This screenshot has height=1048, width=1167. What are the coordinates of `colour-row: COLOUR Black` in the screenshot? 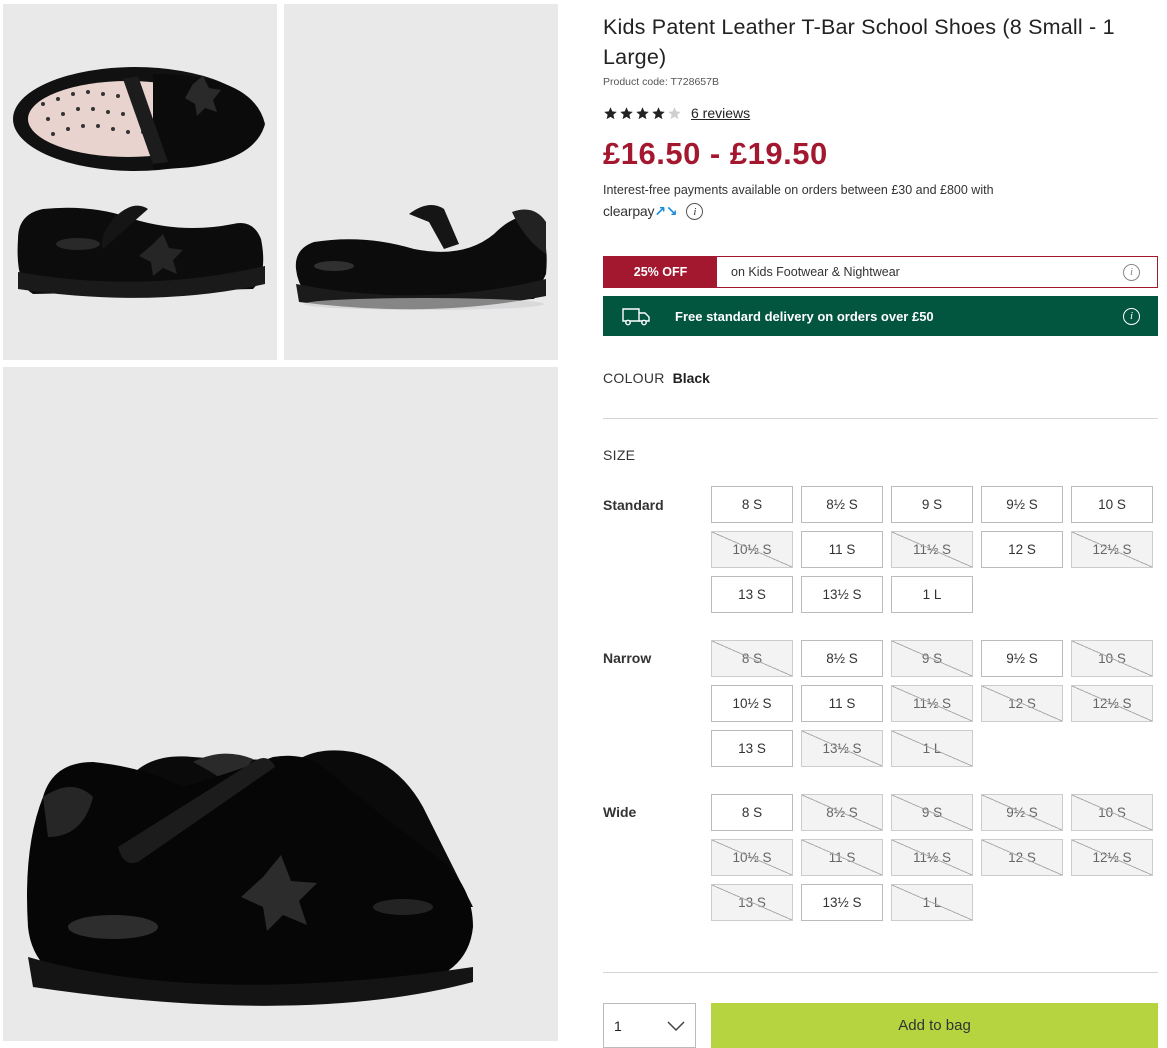 It's located at (656, 378).